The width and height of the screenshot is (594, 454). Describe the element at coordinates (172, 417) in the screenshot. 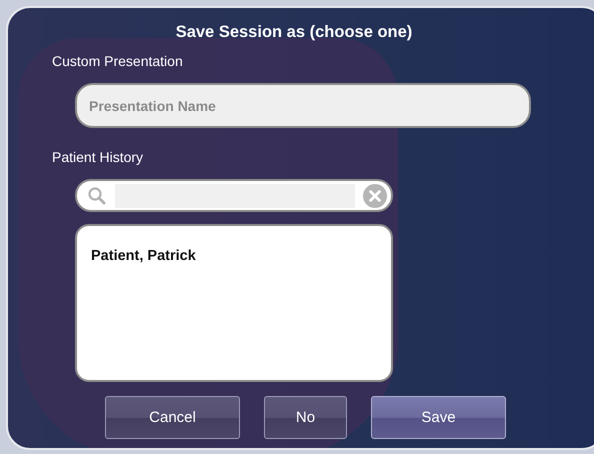

I see `dialog-button: Cancel` at that location.